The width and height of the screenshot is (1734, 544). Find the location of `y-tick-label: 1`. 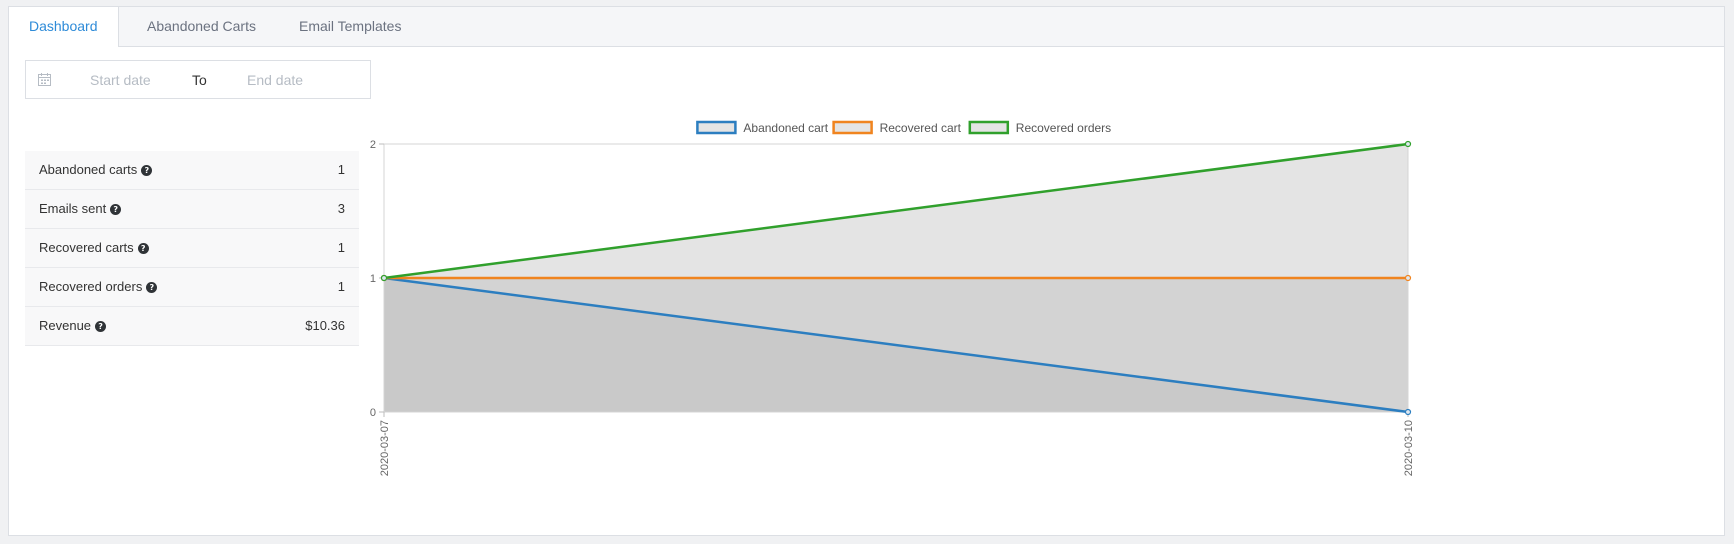

y-tick-label: 1 is located at coordinates (373, 279).